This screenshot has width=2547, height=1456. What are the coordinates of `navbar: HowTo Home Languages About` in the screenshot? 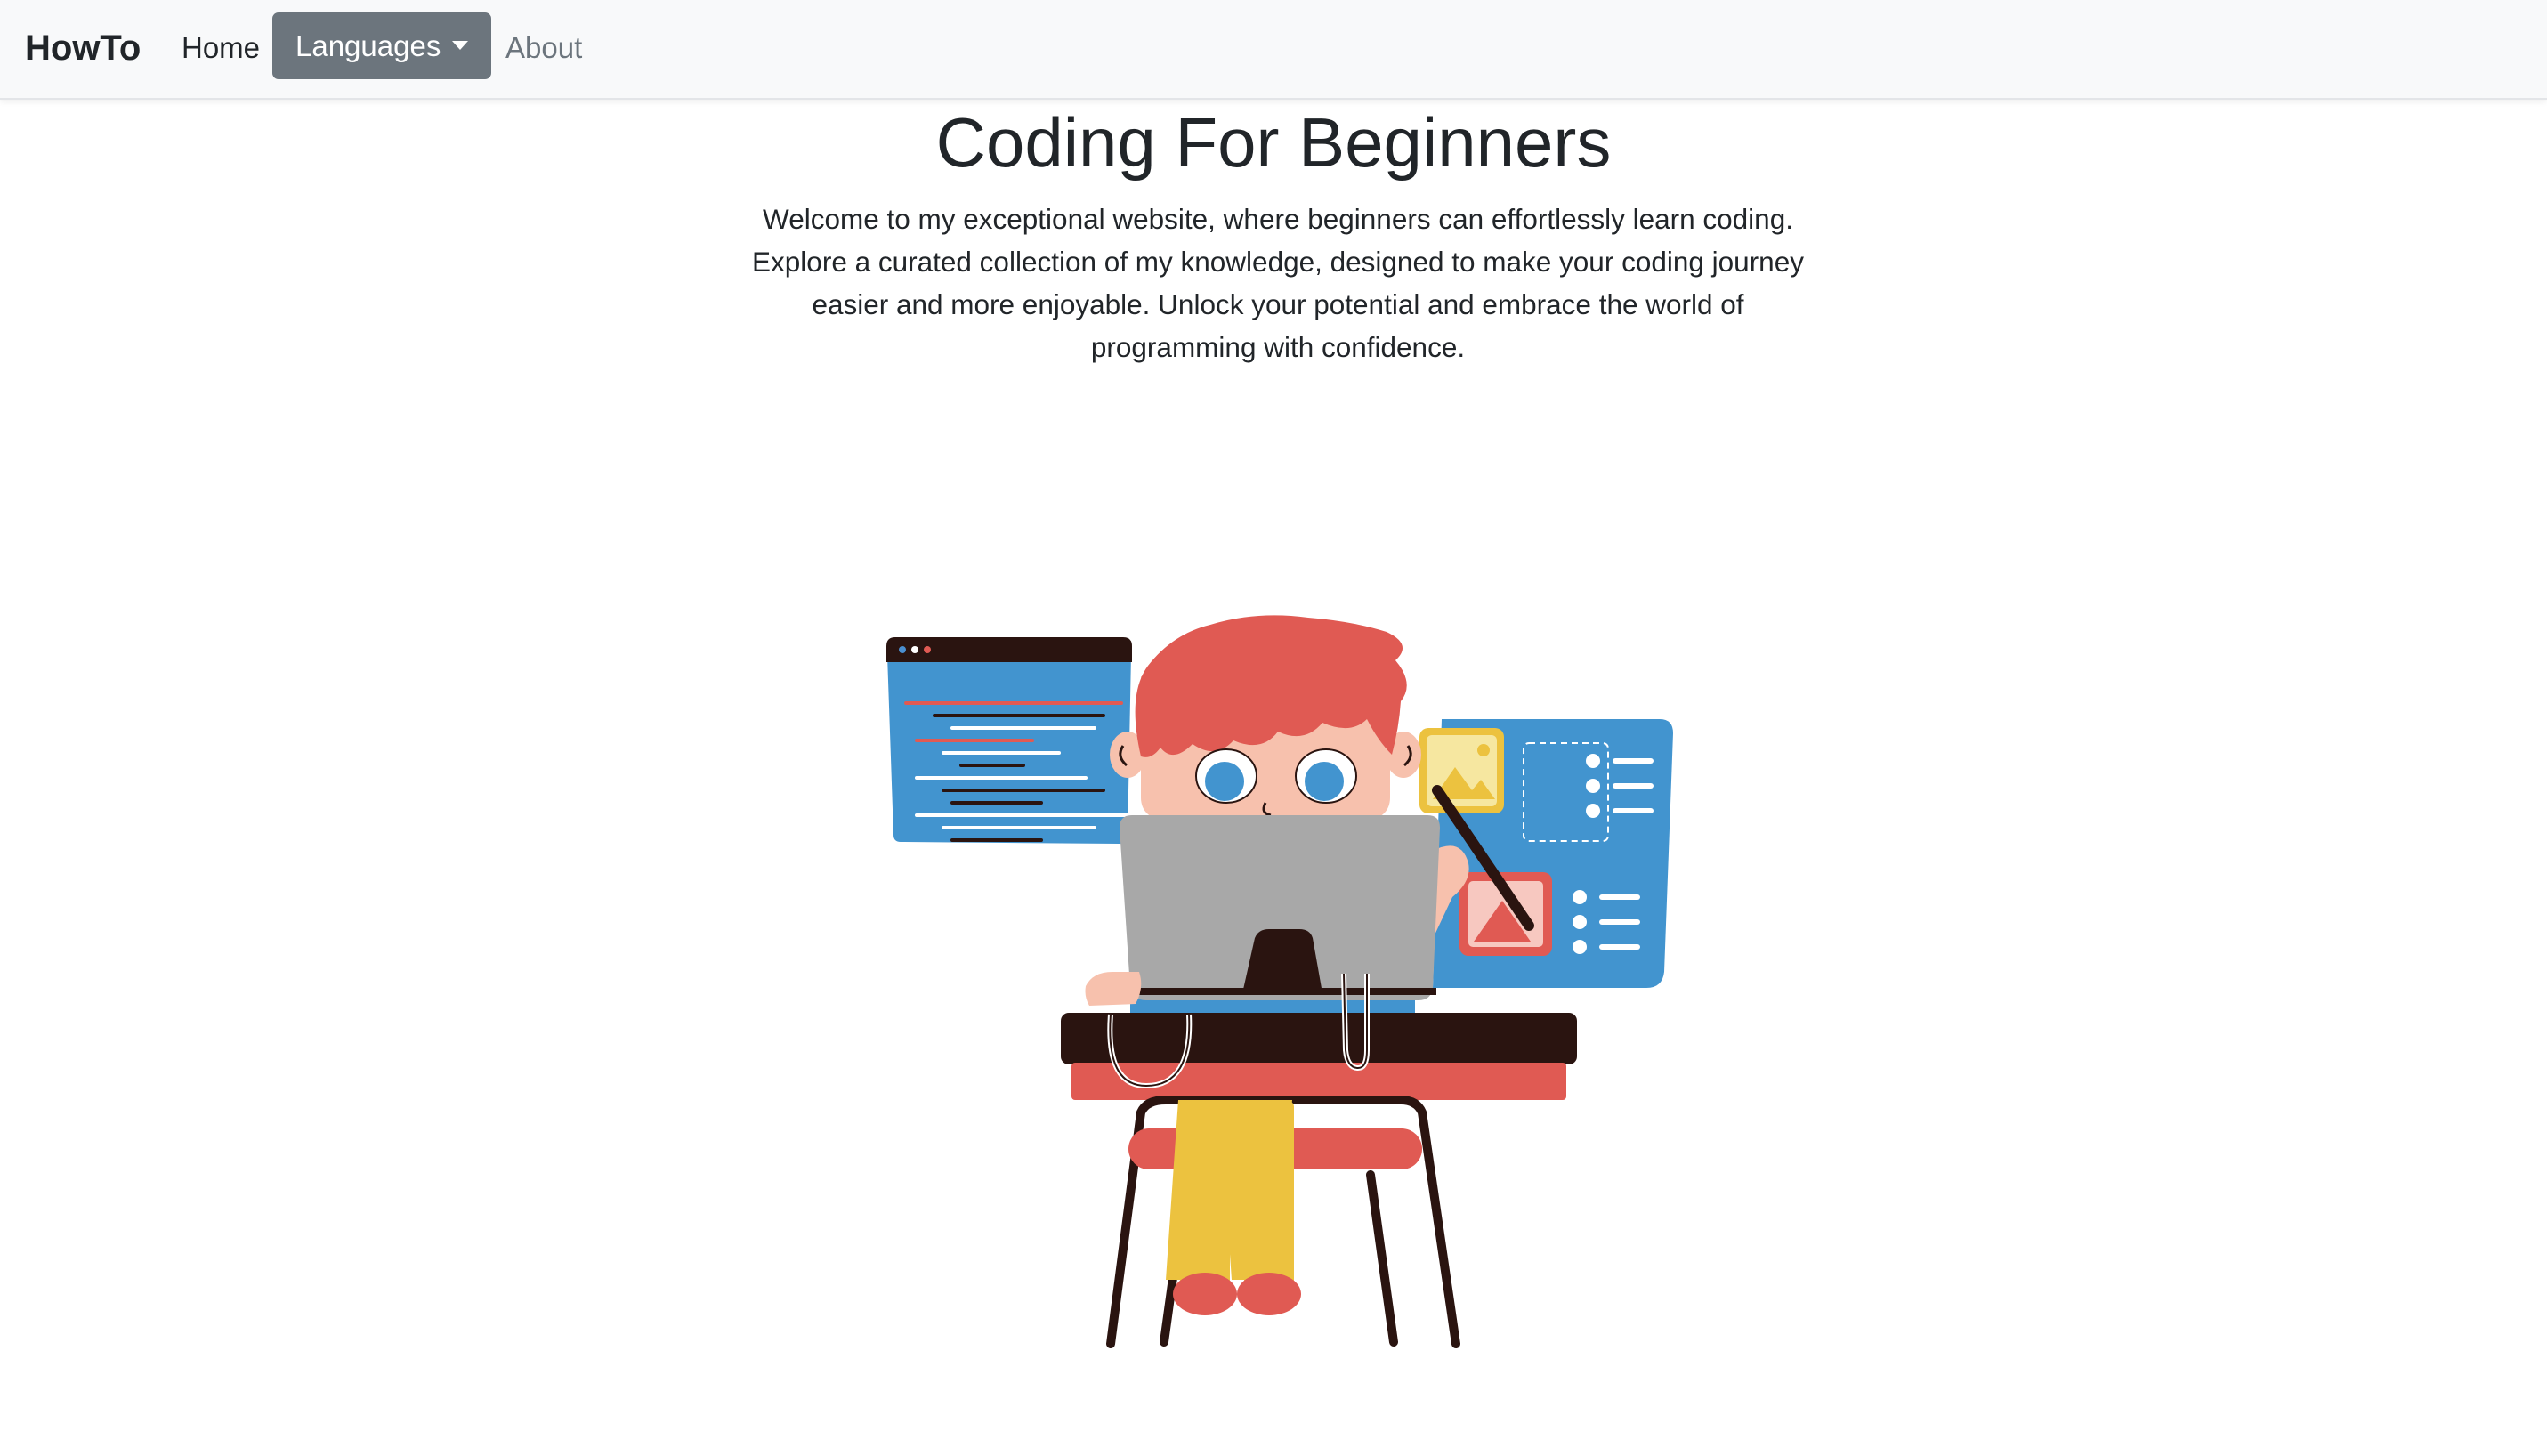 It's located at (1273, 50).